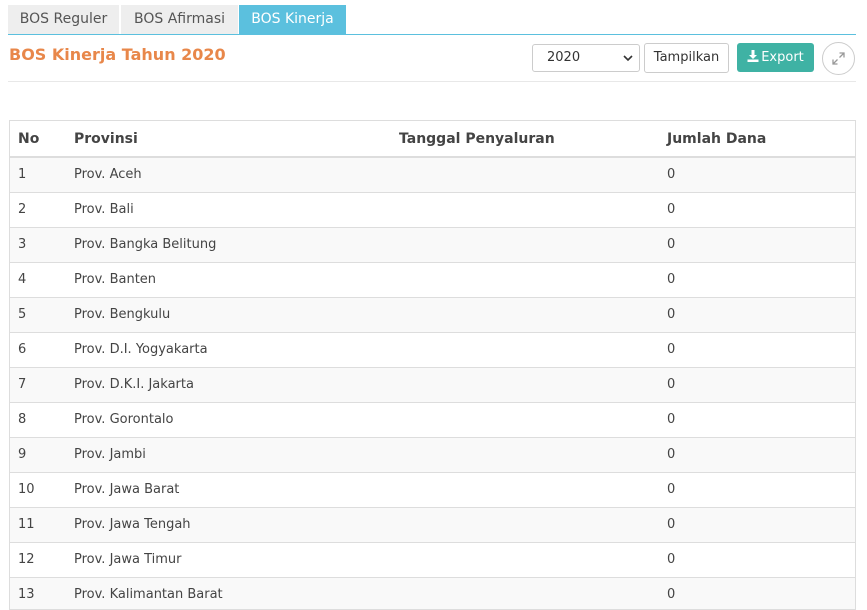  Describe the element at coordinates (564, 57) in the screenshot. I see `year-select-value: 2020` at that location.